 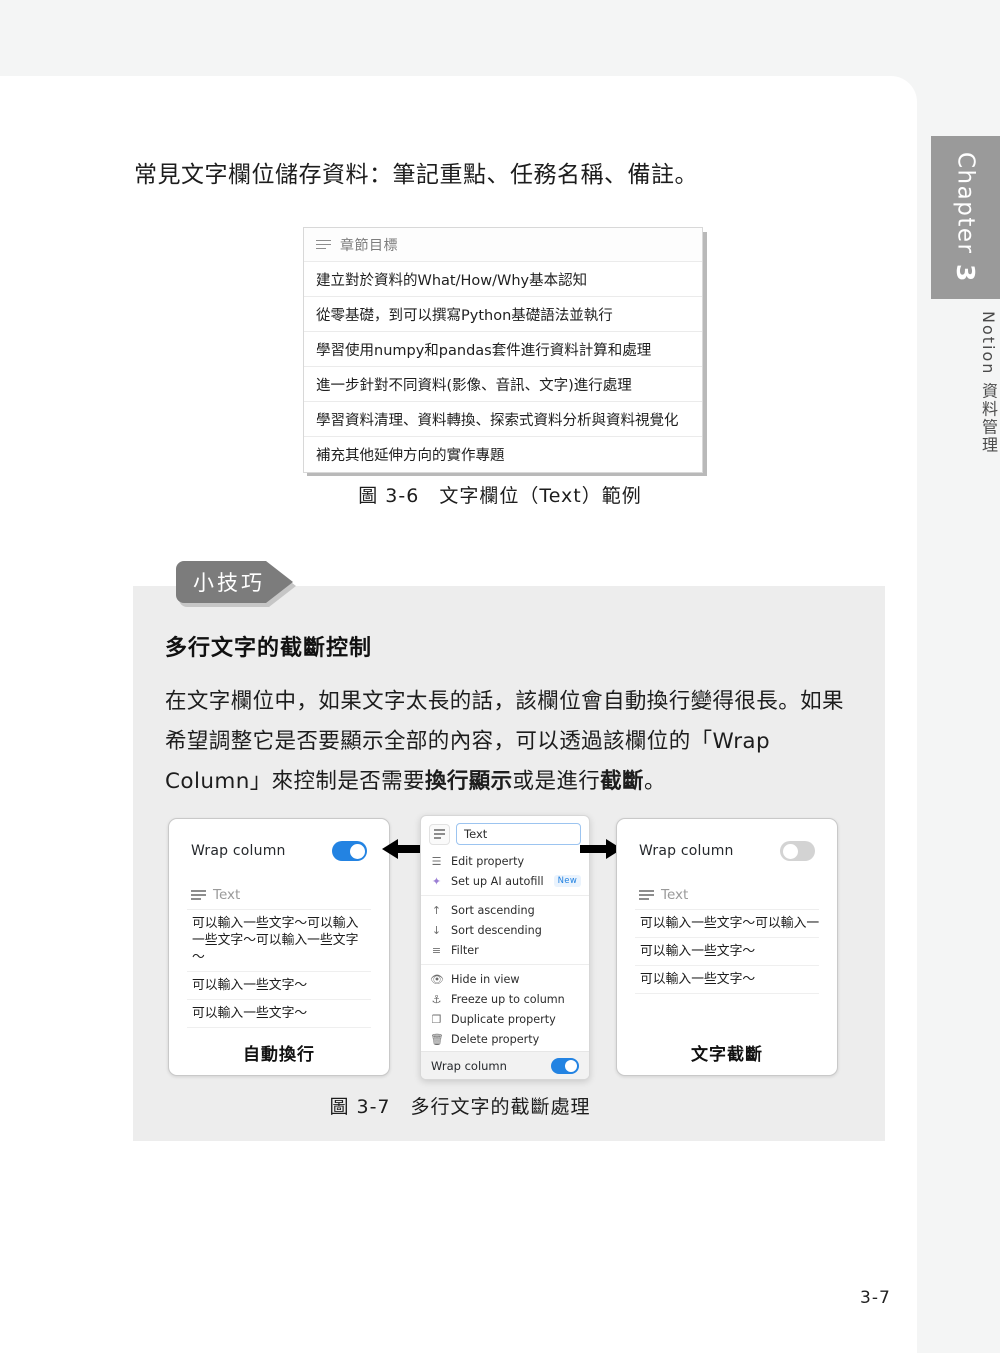 I want to click on menu-item-ai-autofill: ✦ Set up AI autofill New, so click(x=505, y=881).